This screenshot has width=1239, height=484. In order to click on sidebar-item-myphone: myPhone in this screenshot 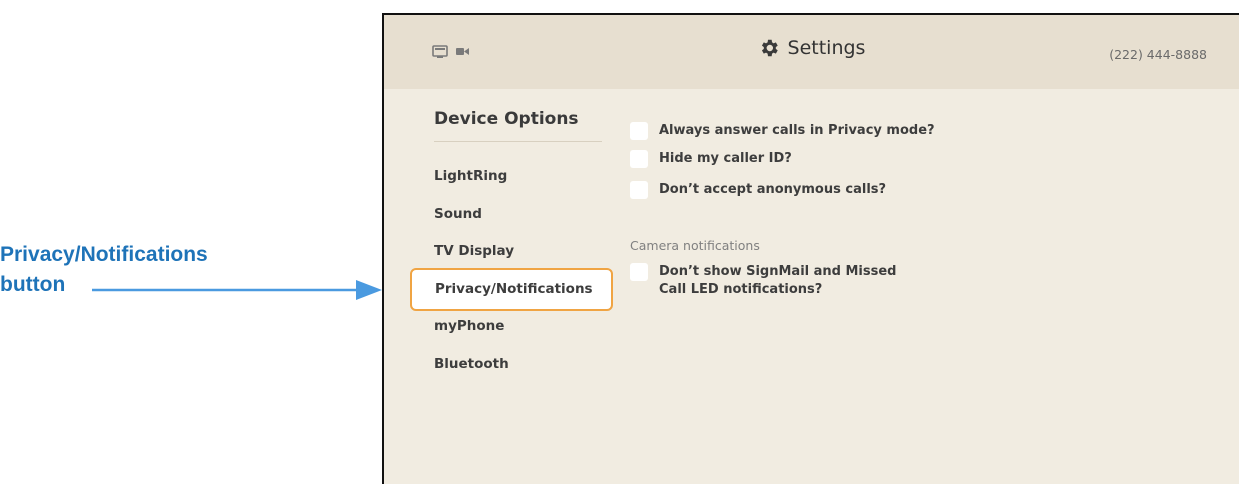, I will do `click(469, 326)`.